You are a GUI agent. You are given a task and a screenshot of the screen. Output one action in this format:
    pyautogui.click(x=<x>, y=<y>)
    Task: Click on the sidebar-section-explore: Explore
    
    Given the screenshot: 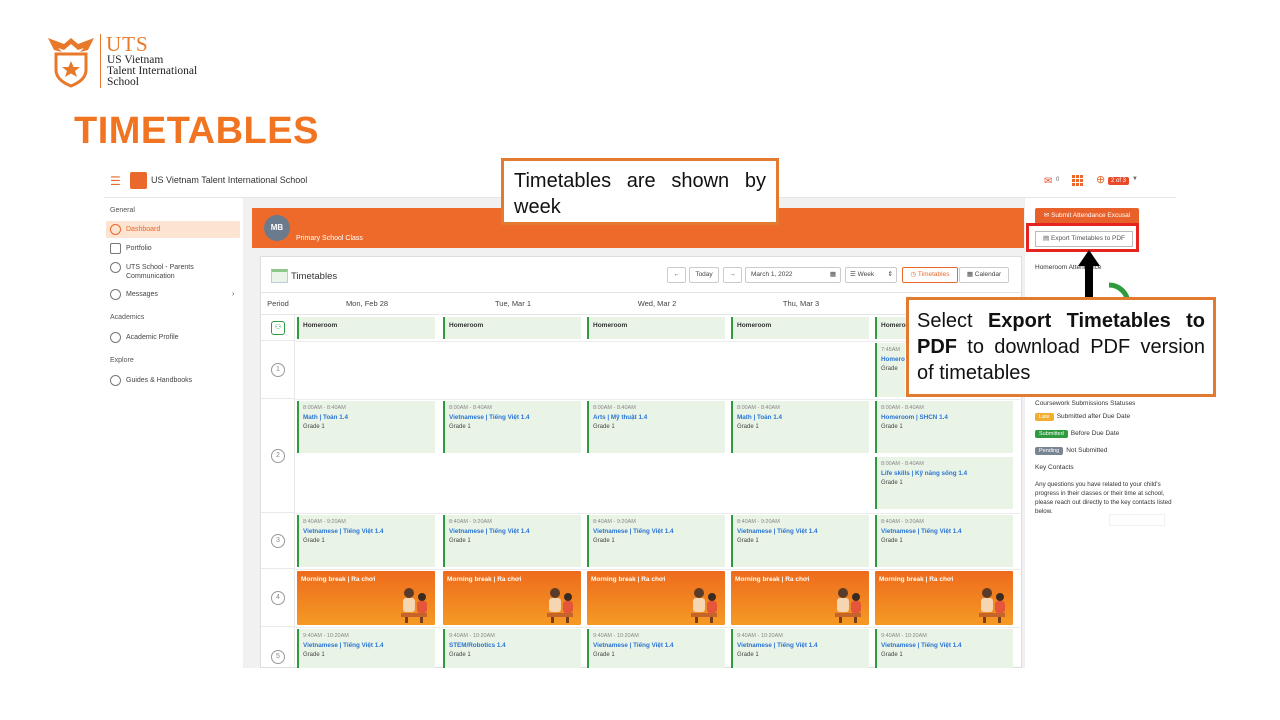 What is the action you would take?
    pyautogui.click(x=122, y=360)
    